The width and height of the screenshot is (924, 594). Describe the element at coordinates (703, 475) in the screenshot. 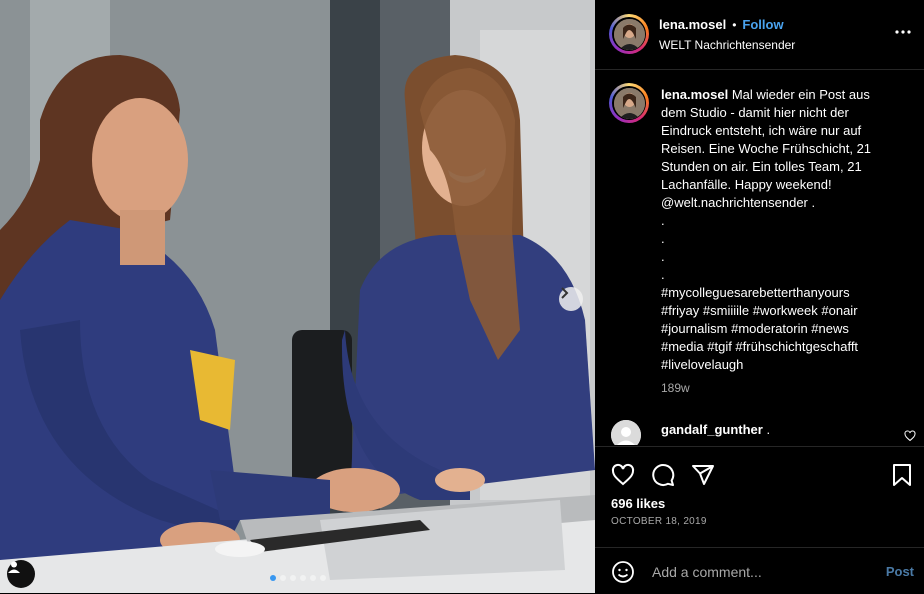

I see `share-paper-plane-icon` at that location.